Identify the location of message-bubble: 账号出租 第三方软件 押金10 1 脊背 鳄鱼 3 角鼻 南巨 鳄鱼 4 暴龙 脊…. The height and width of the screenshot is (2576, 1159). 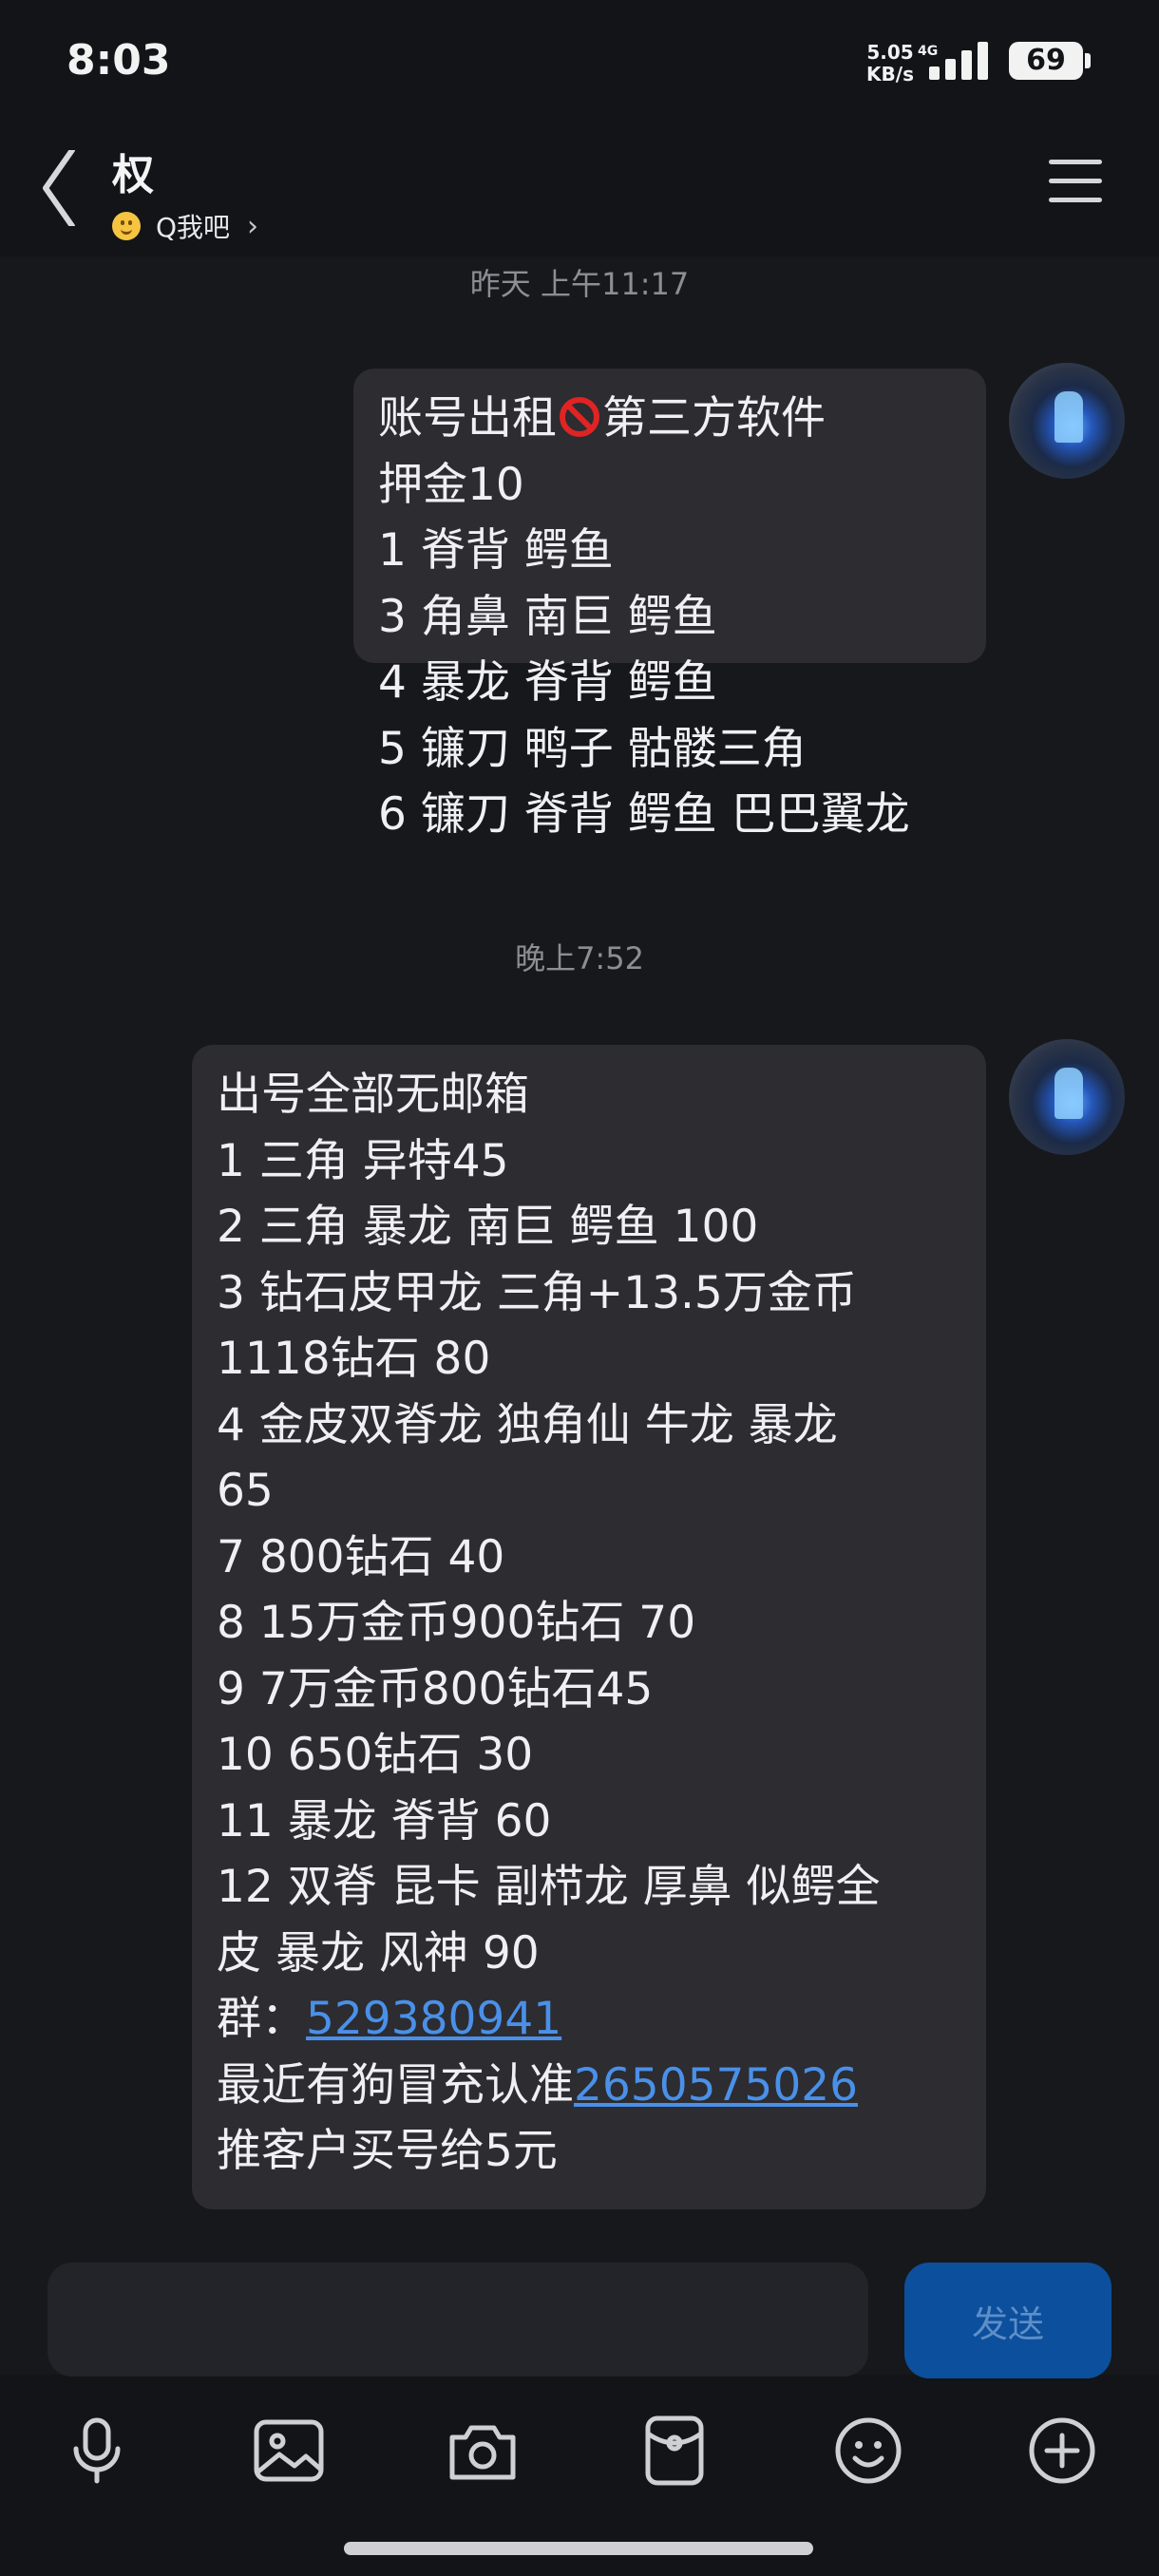
(669, 605).